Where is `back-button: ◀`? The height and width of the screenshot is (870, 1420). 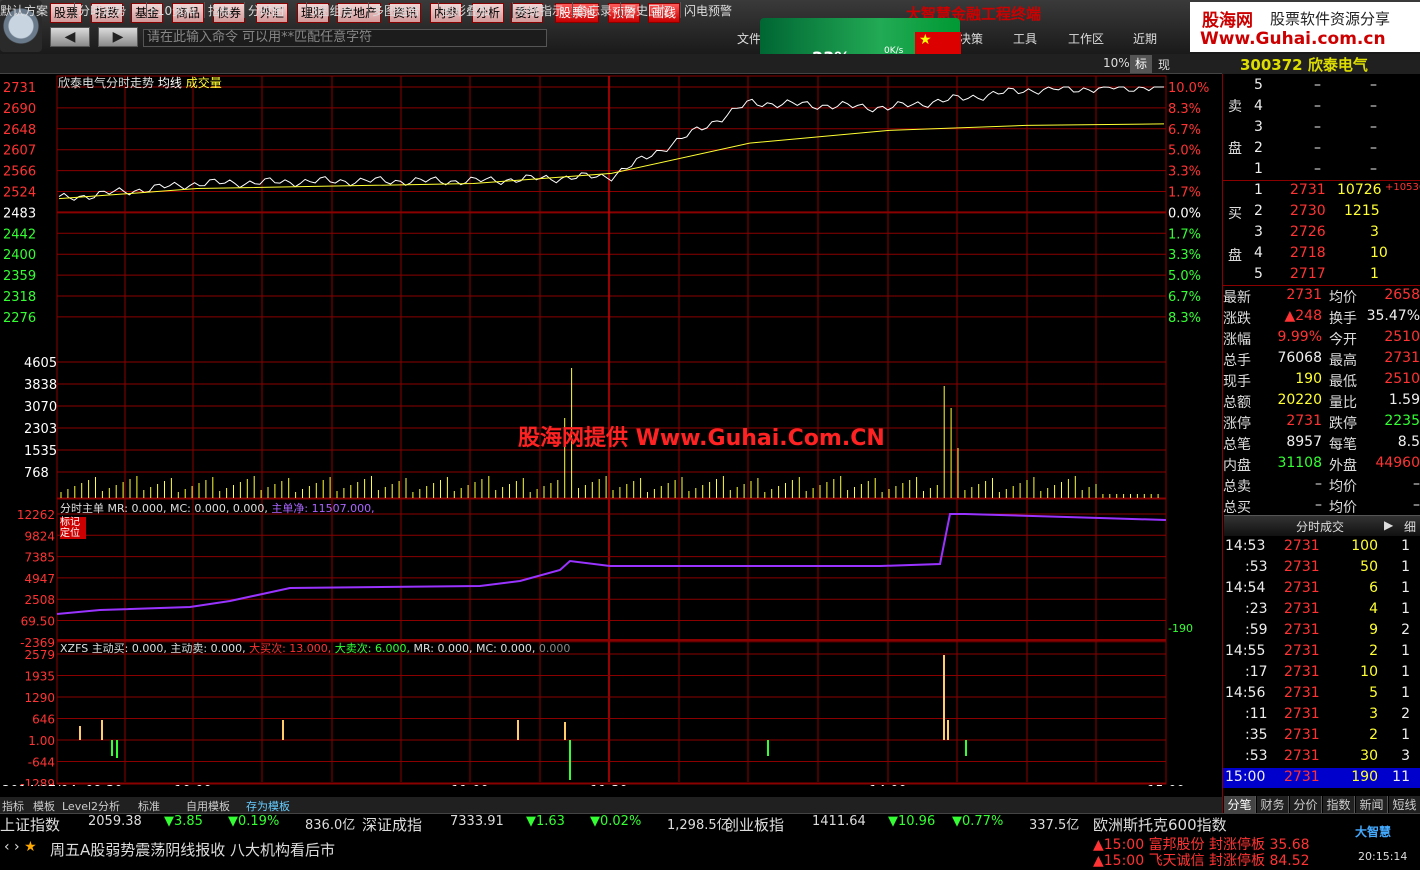 back-button: ◀ is located at coordinates (70, 37).